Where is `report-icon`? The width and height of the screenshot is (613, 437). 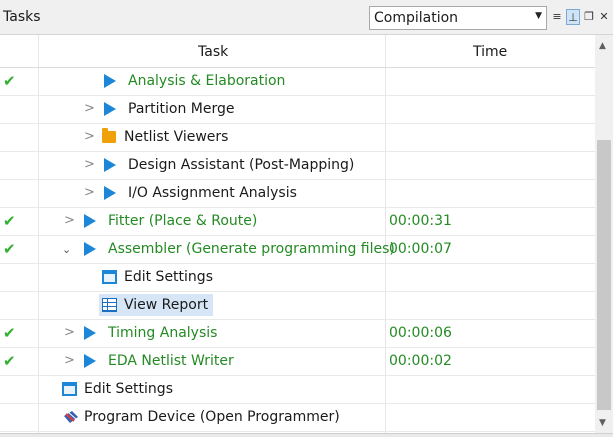
report-icon is located at coordinates (109, 305).